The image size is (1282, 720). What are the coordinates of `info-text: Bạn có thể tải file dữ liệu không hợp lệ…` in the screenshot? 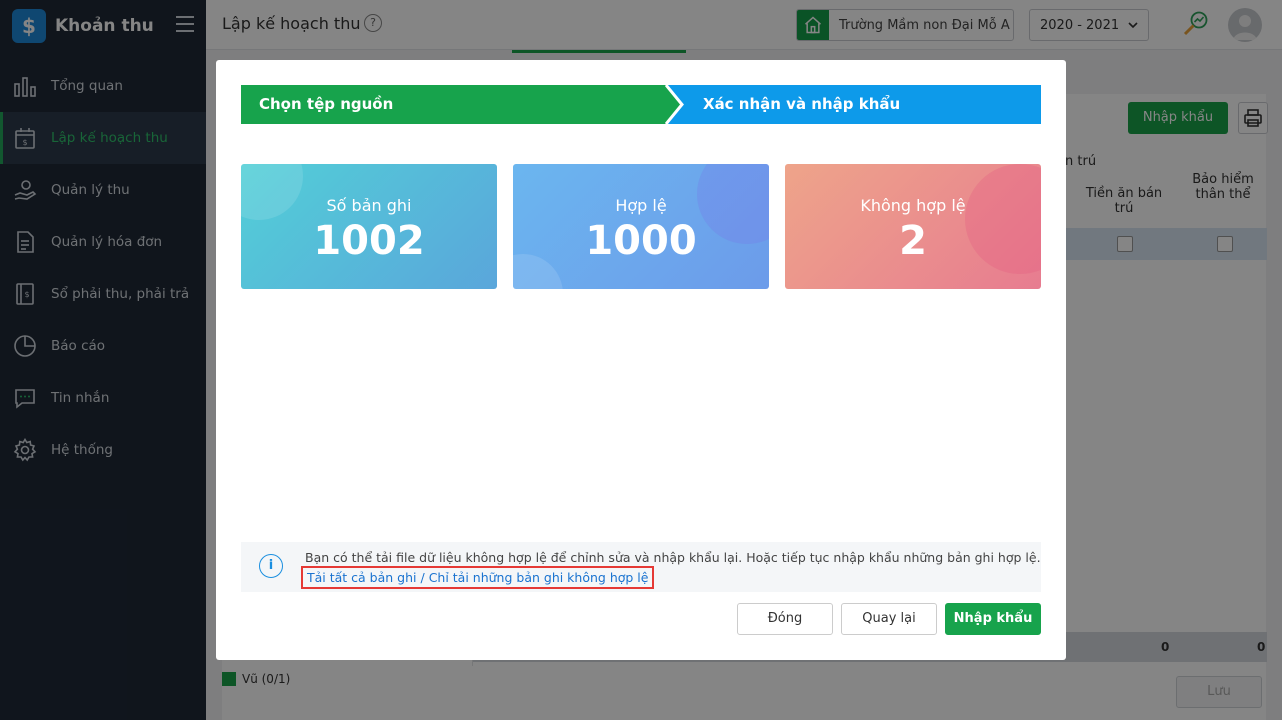 It's located at (673, 557).